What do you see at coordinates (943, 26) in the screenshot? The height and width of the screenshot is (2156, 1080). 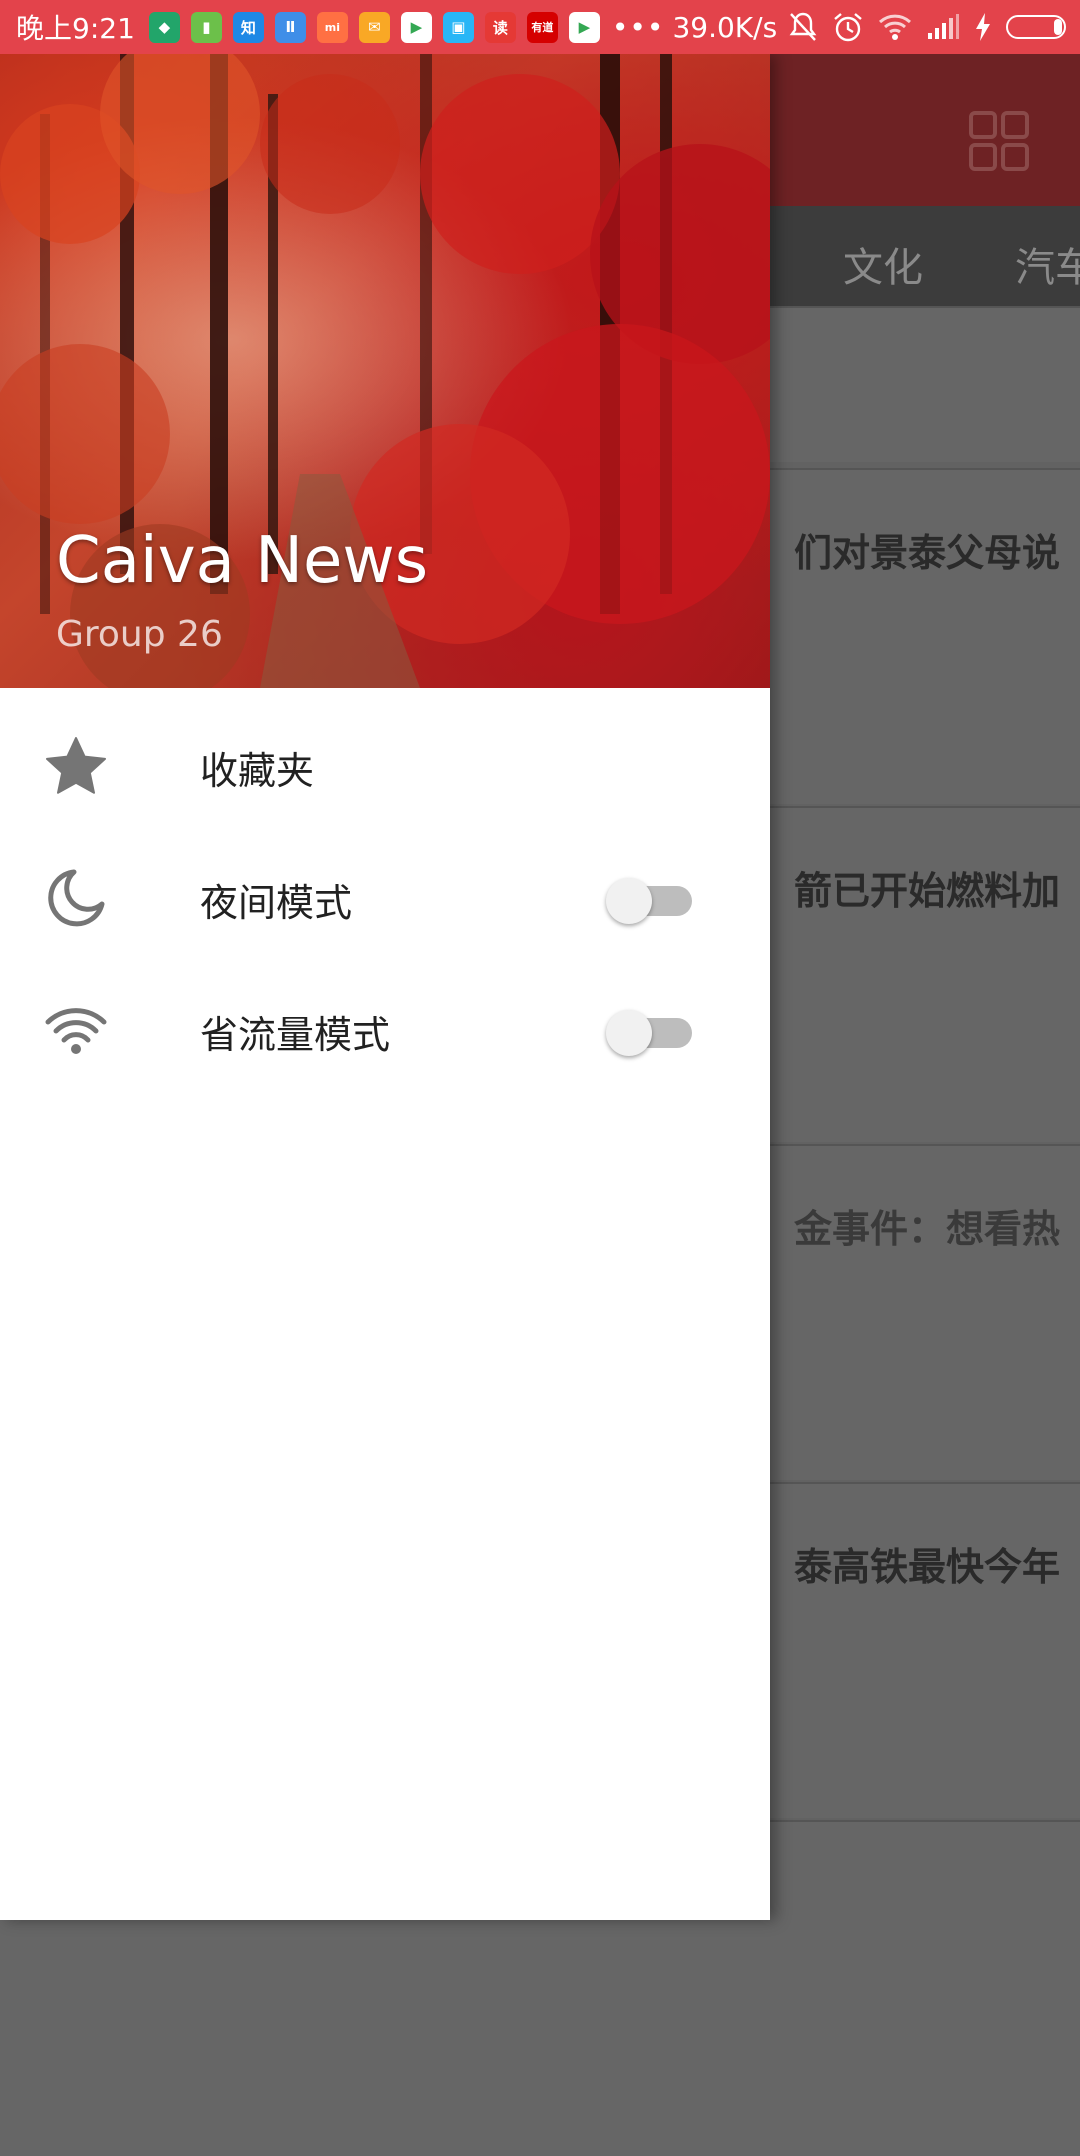 I see `signal-icon` at bounding box center [943, 26].